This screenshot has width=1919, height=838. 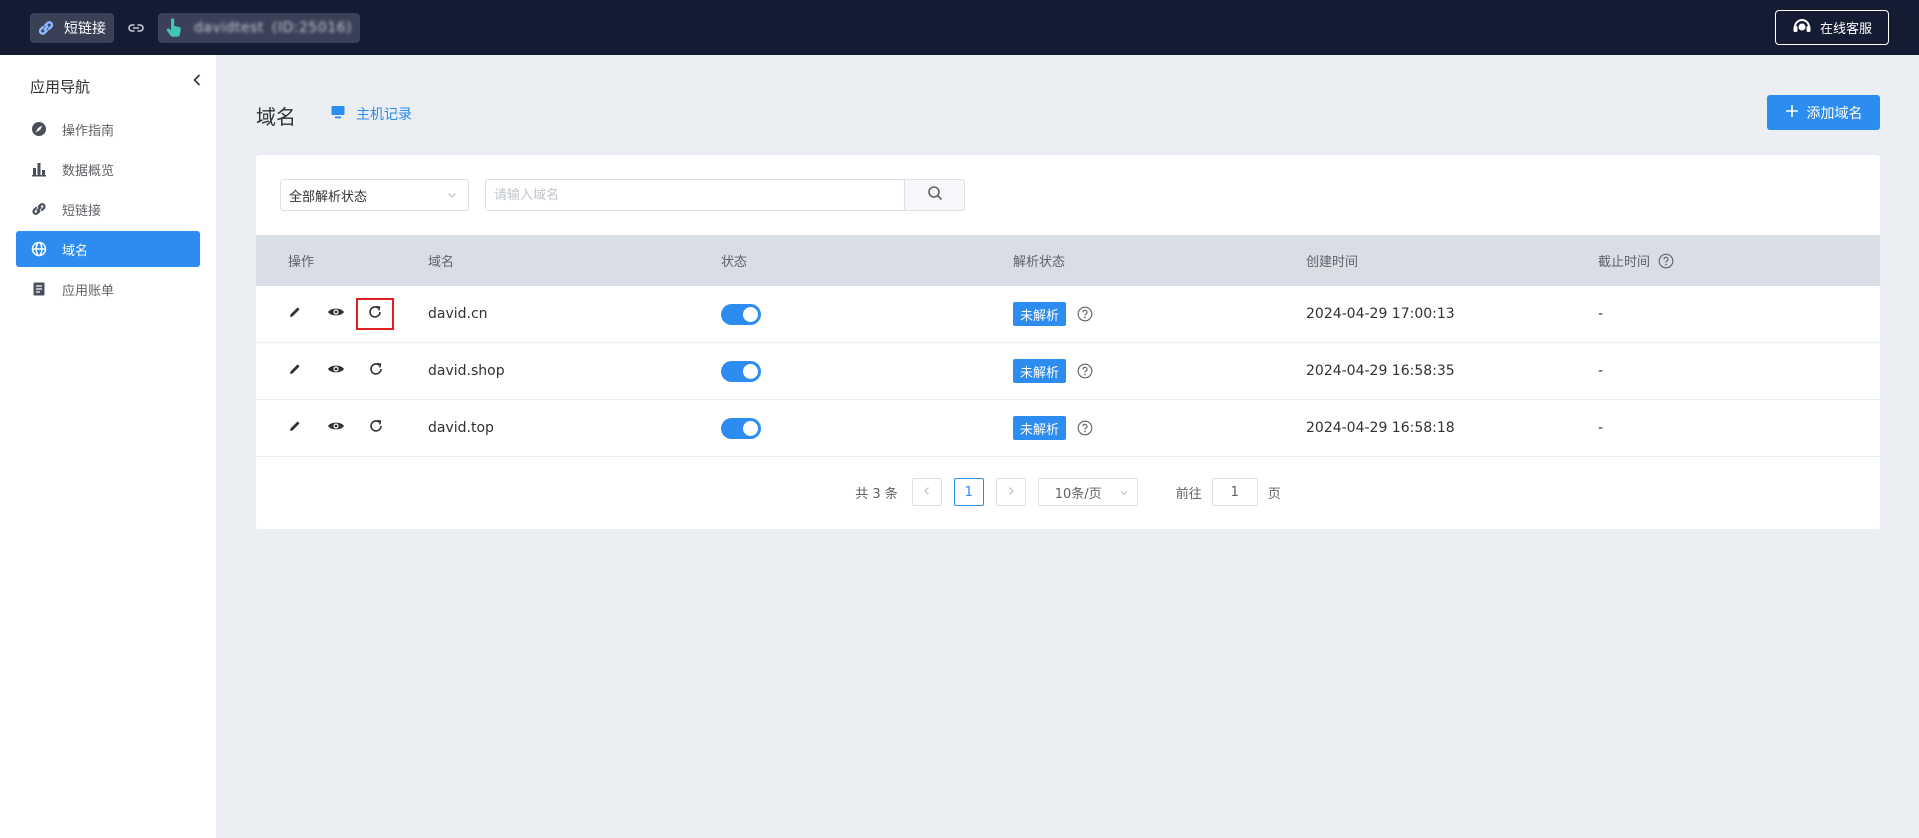 What do you see at coordinates (968, 492) in the screenshot?
I see `page-number-button: 1` at bounding box center [968, 492].